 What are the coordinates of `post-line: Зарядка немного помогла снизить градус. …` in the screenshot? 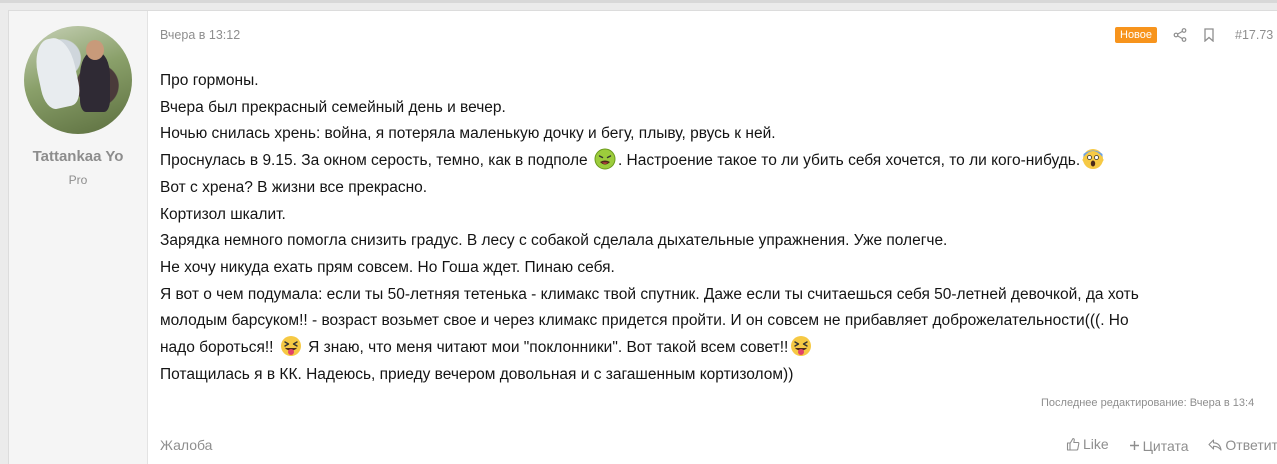 It's located at (554, 241).